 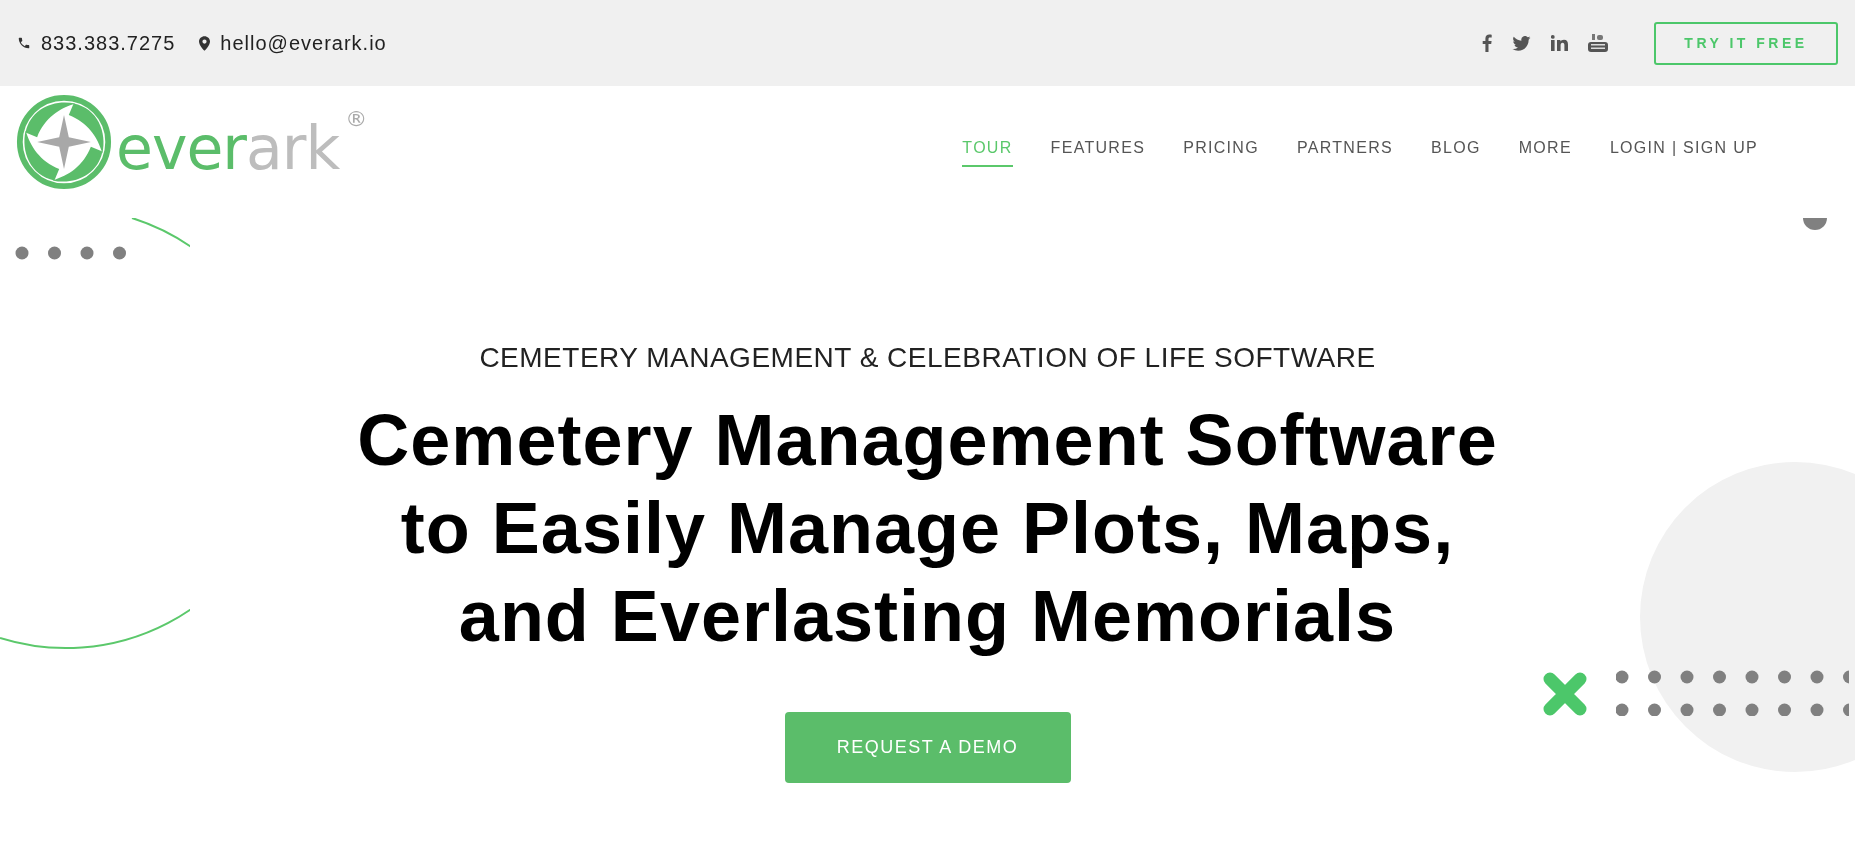 I want to click on video-logo-icon, so click(x=1598, y=43).